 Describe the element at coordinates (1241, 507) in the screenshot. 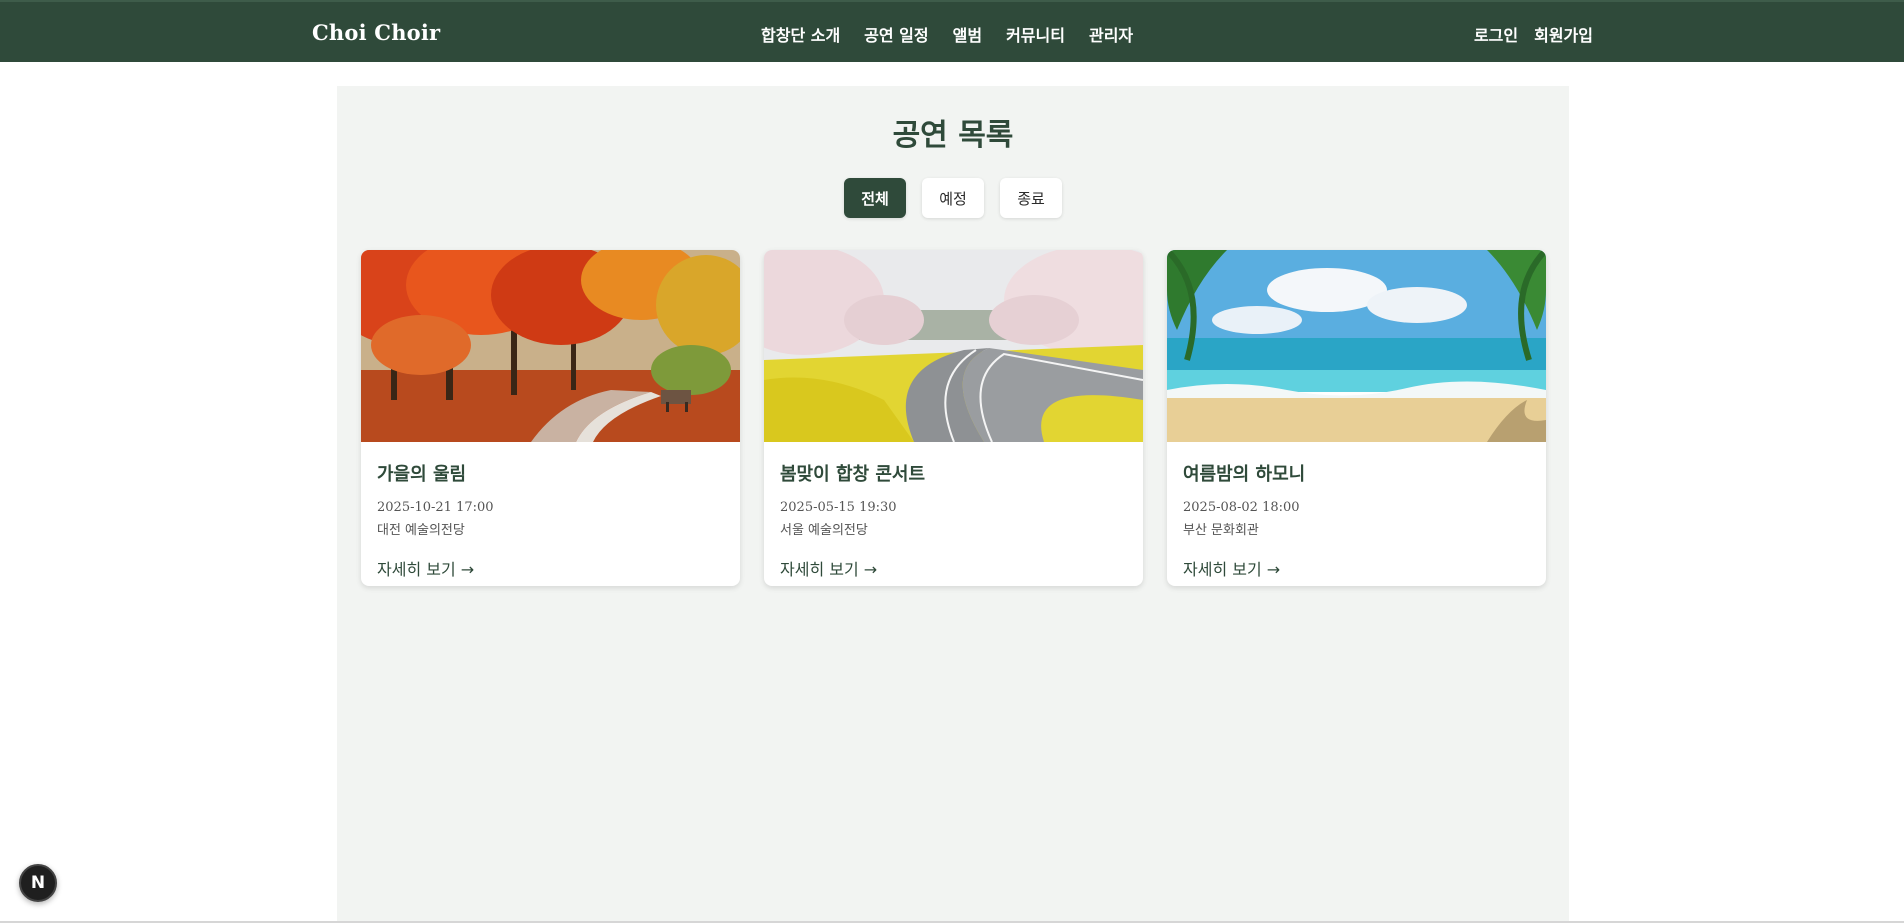

I see `card-date: 2025-08-02 18:00` at that location.